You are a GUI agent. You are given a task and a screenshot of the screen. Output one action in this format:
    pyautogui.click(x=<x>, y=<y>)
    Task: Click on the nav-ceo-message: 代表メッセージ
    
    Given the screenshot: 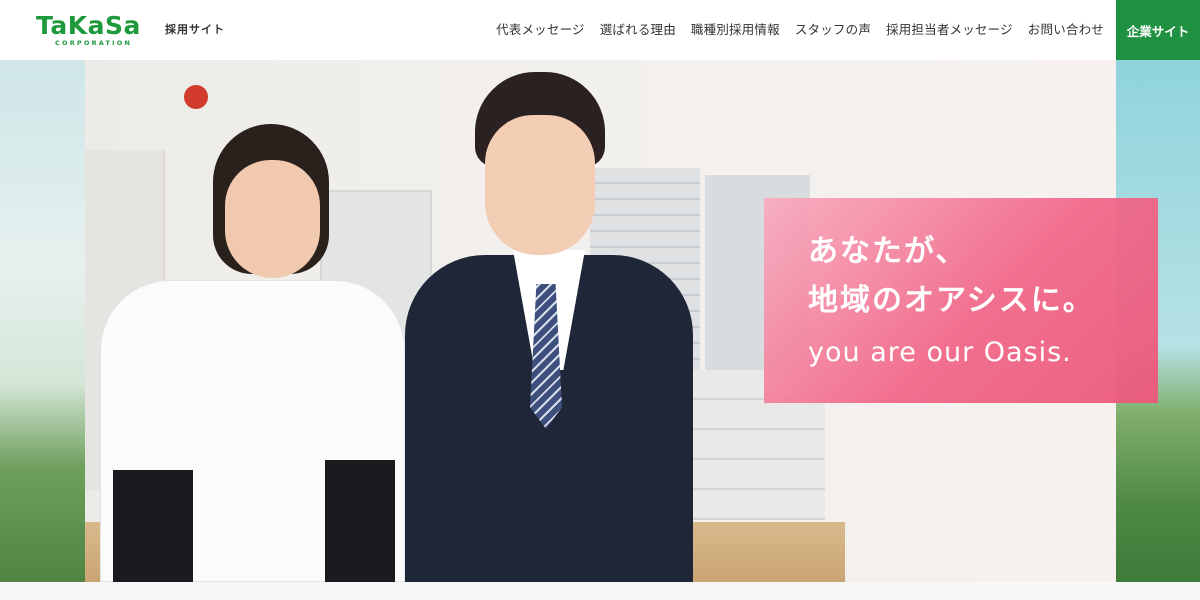 What is the action you would take?
    pyautogui.click(x=540, y=30)
    